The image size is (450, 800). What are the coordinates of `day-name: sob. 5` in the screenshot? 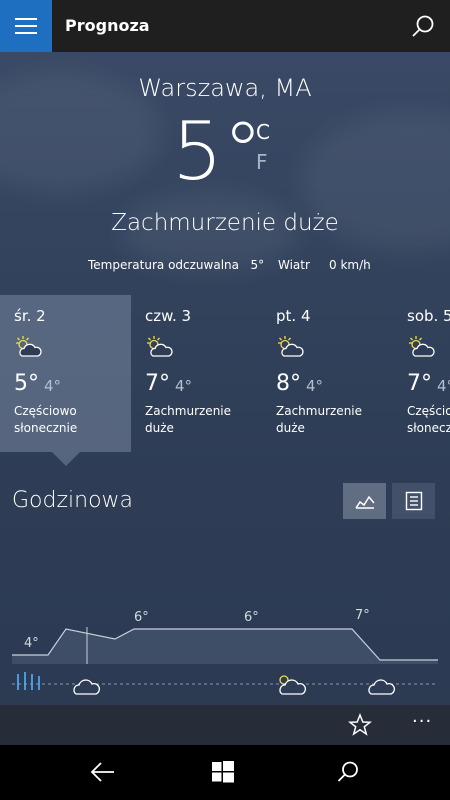 It's located at (428, 316).